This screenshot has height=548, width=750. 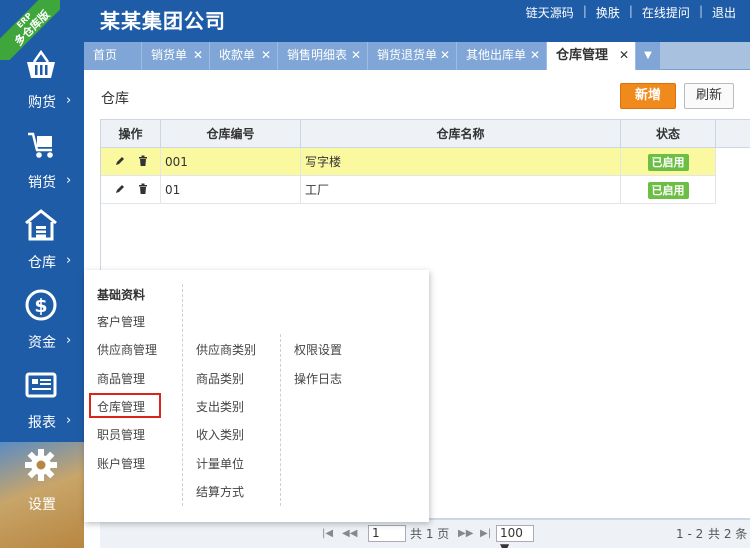 I want to click on sidebar-item-label: 销货, so click(x=42, y=183).